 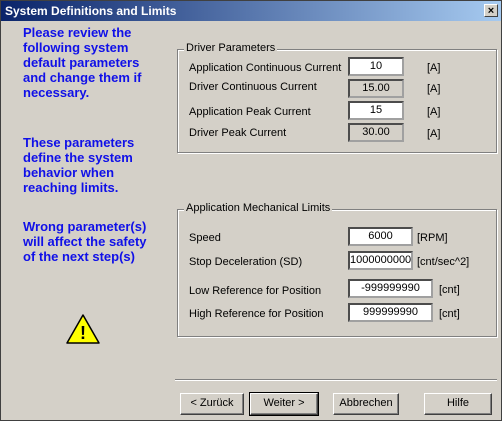 I want to click on warning-triangle-icon: !, so click(x=83, y=329).